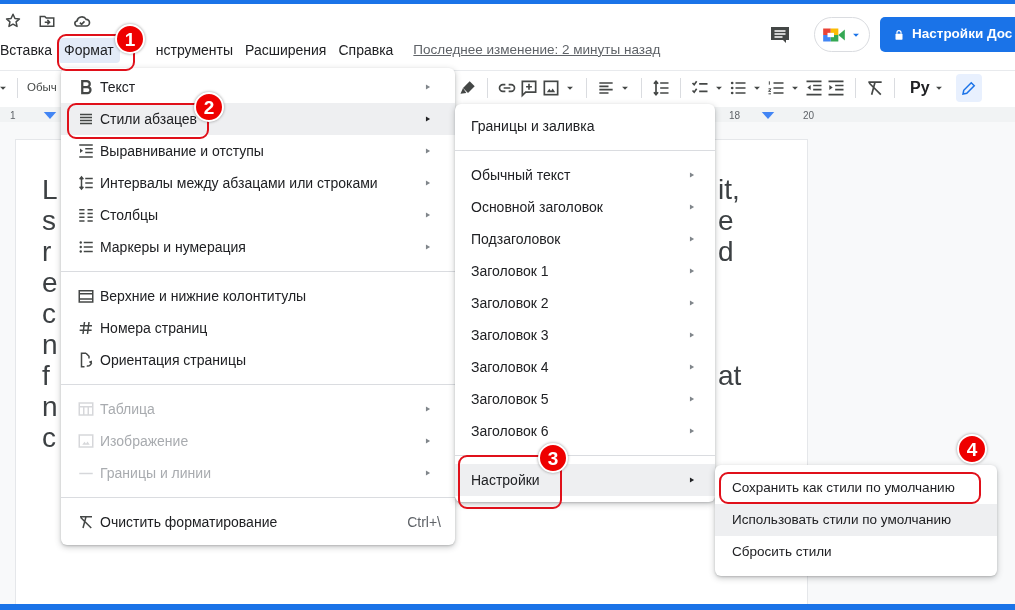 Image resolution: width=1015 pixels, height=610 pixels. Describe the element at coordinates (585, 399) in the screenshot. I see `menu-item: Заголовок 5` at that location.